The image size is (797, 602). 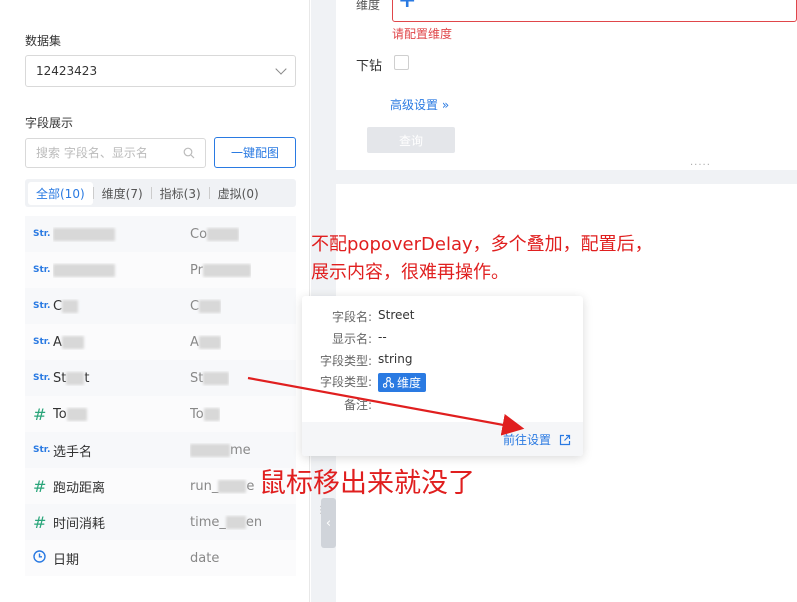 I want to click on field-type-tabs: 全部(10) 维度(7) 指标(3) 虚拟(0), so click(x=160, y=193).